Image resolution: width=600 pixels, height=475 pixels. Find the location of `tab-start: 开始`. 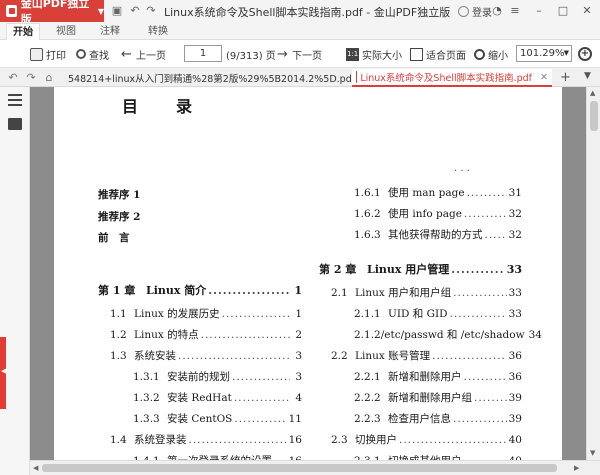

tab-start: 开始 is located at coordinates (23, 31).